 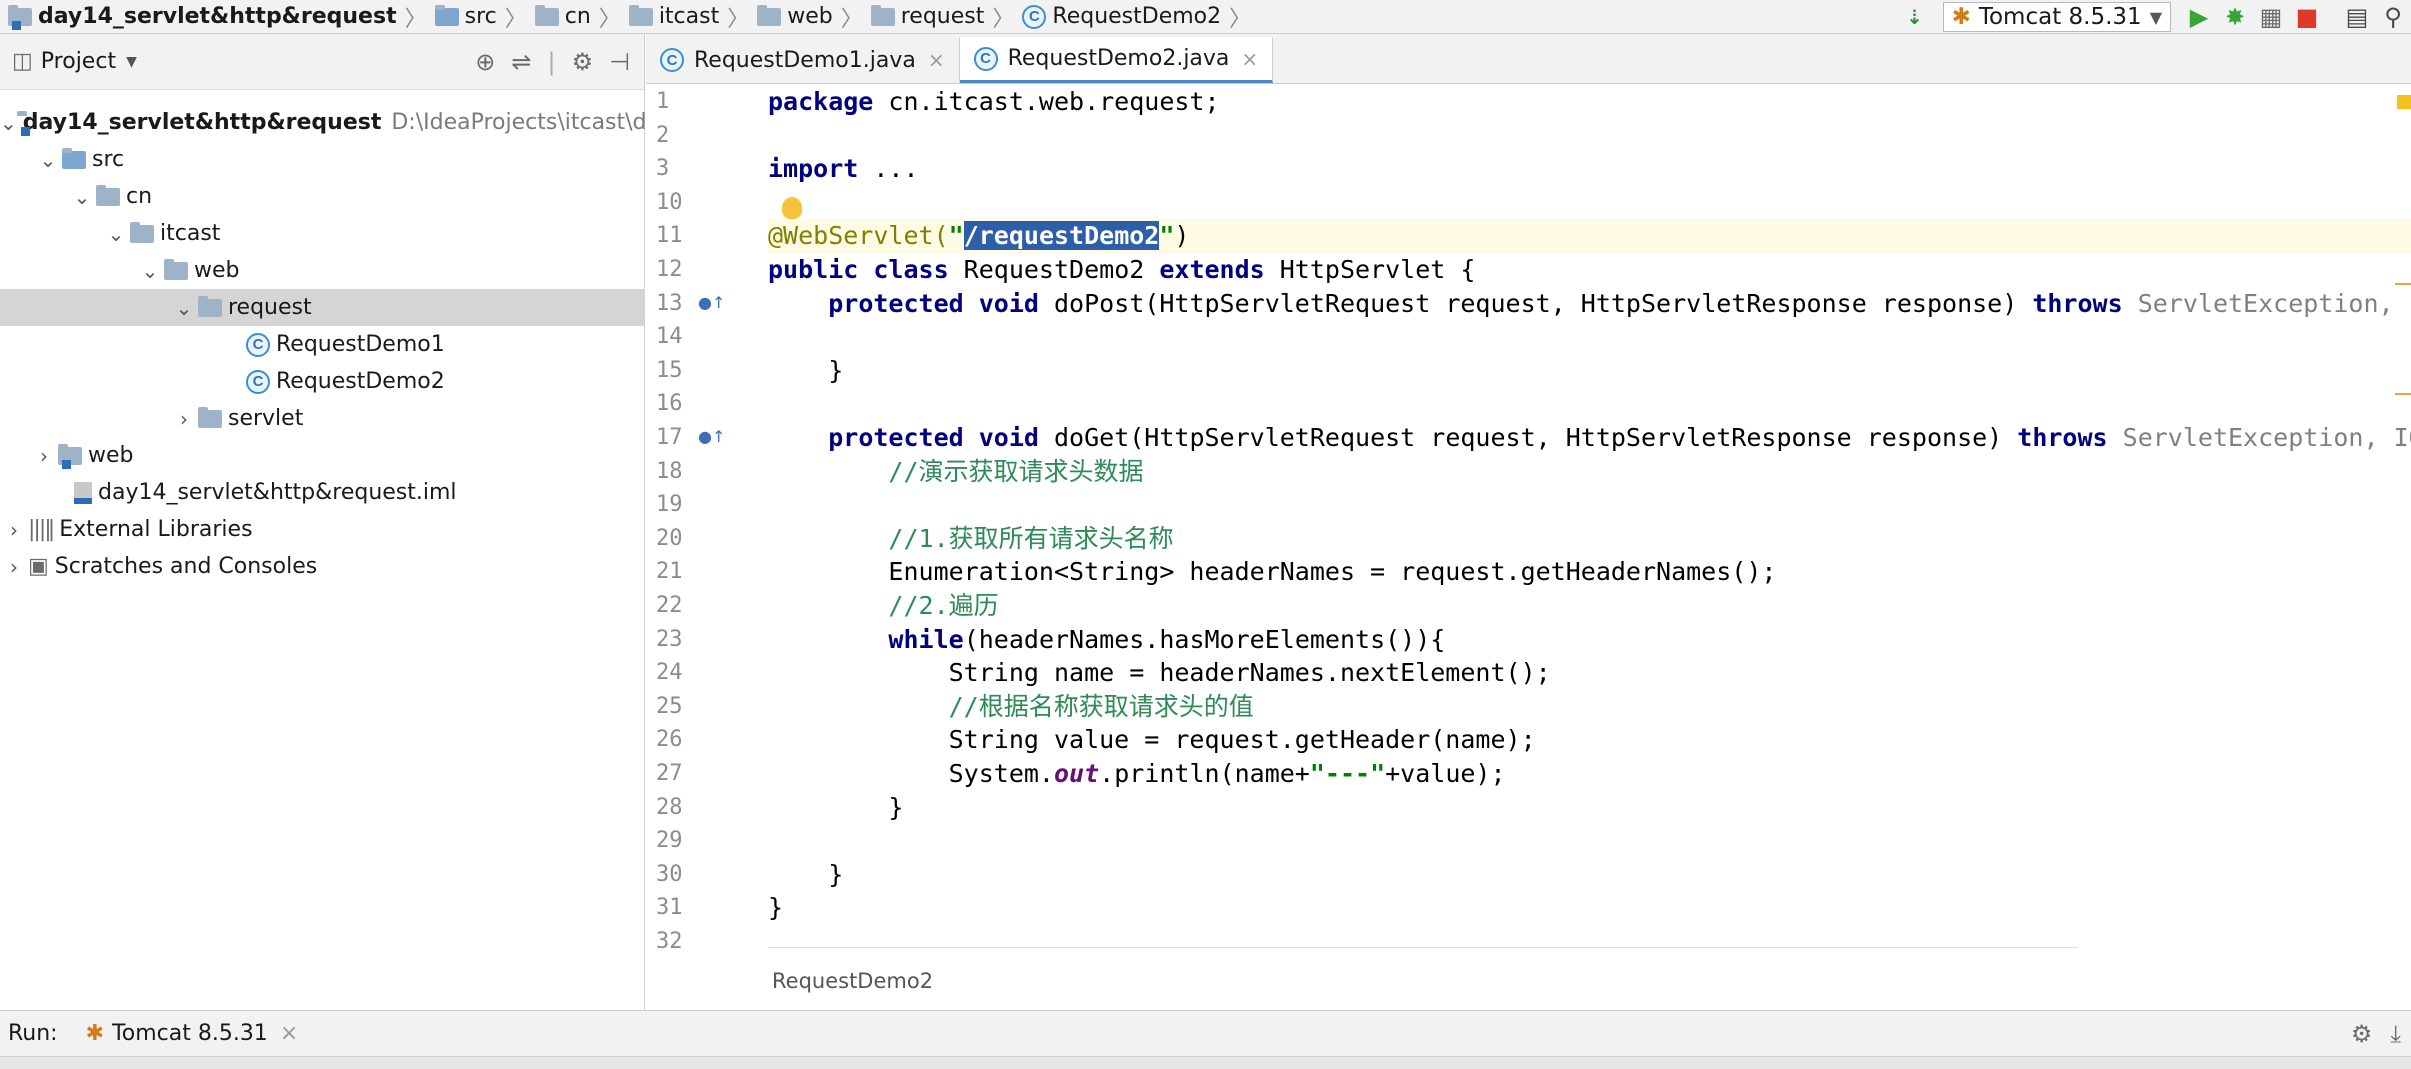 I want to click on class-icon: C, so click(x=985, y=58).